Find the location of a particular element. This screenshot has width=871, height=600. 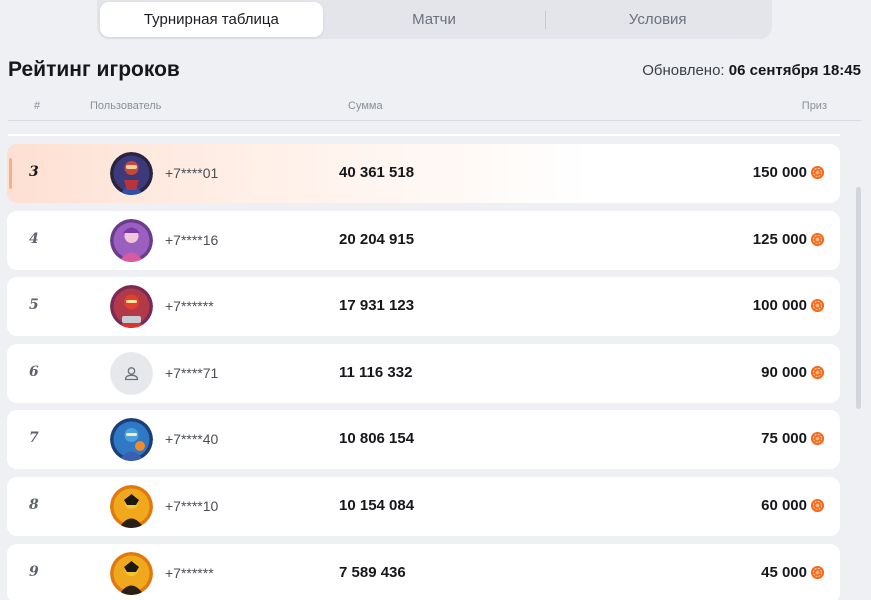

sum-value: 40 361 518 is located at coordinates (377, 172).